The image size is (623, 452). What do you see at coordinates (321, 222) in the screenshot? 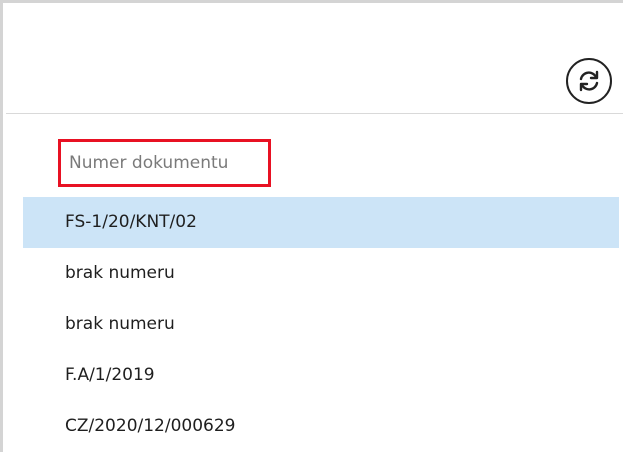
I see `list-item: FS-1/20/KNT/02` at bounding box center [321, 222].